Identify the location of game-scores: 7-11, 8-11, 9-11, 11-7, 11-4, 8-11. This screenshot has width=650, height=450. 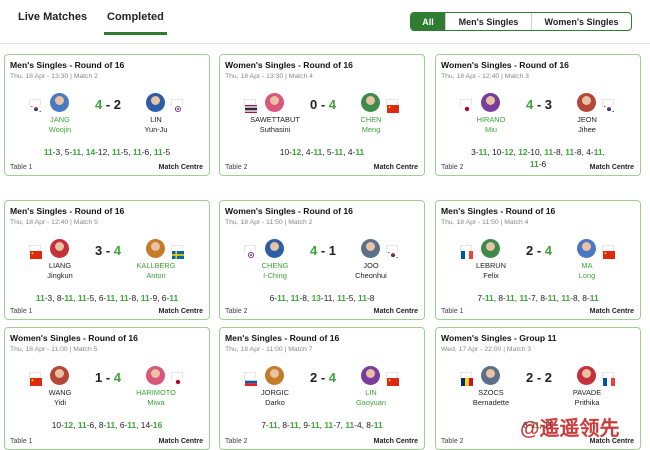
(322, 425).